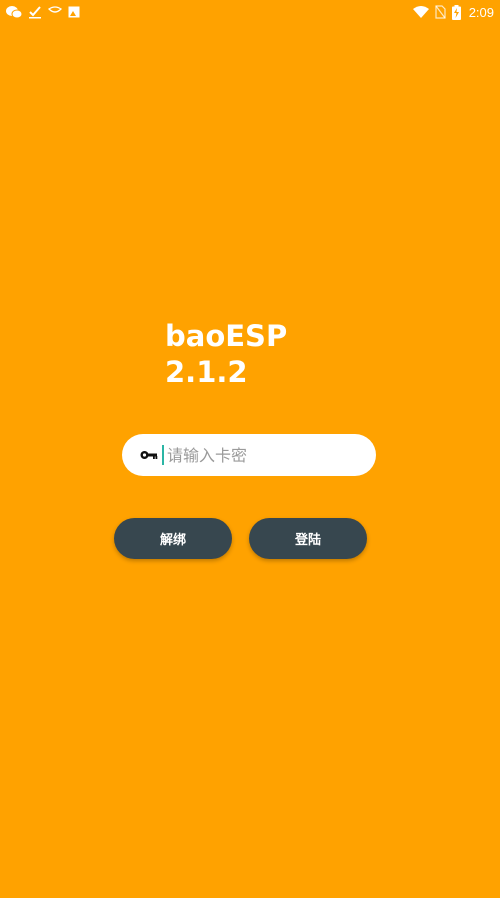  Describe the element at coordinates (149, 455) in the screenshot. I see `key-icon` at that location.